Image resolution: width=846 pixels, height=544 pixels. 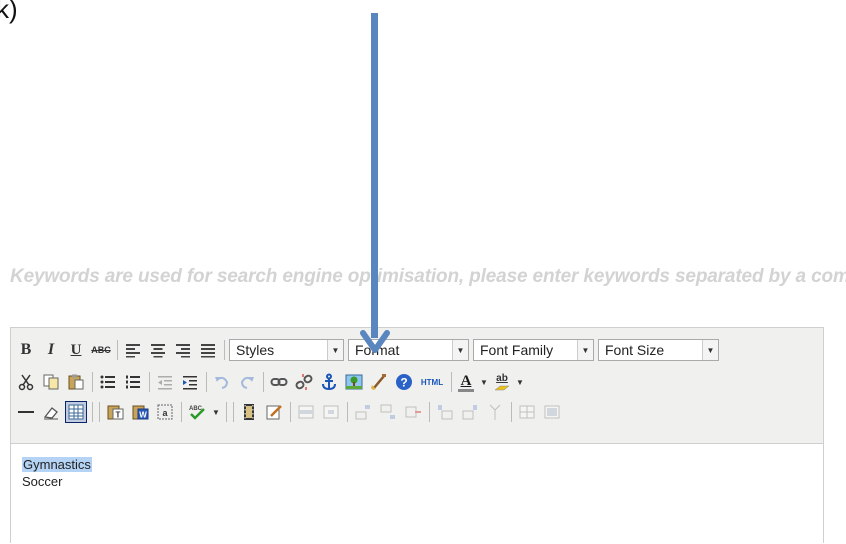 I want to click on insert-col-after-icon, so click(x=470, y=412).